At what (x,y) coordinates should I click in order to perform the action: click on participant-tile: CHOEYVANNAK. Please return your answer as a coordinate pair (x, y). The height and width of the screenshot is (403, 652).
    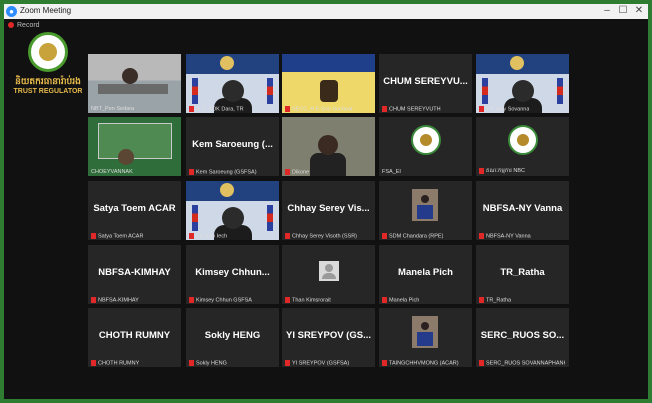
    Looking at the image, I should click on (134, 146).